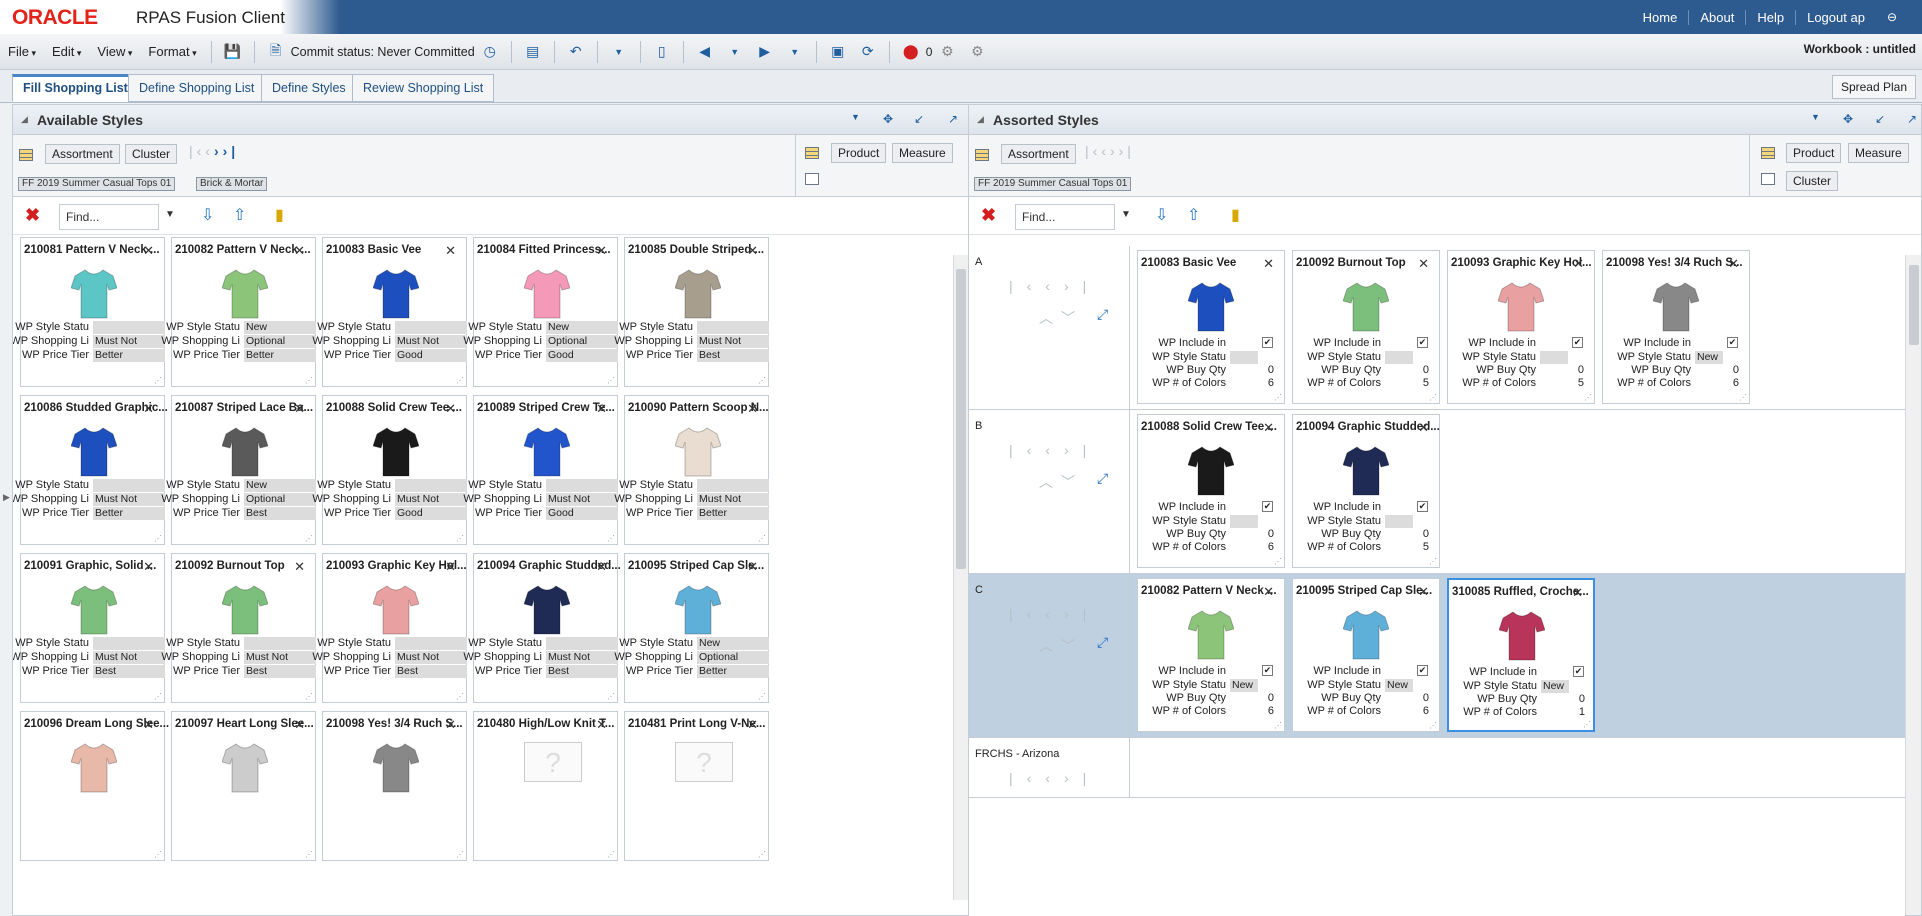 The height and width of the screenshot is (916, 1922). I want to click on settings-icon: ⚙, so click(977, 52).